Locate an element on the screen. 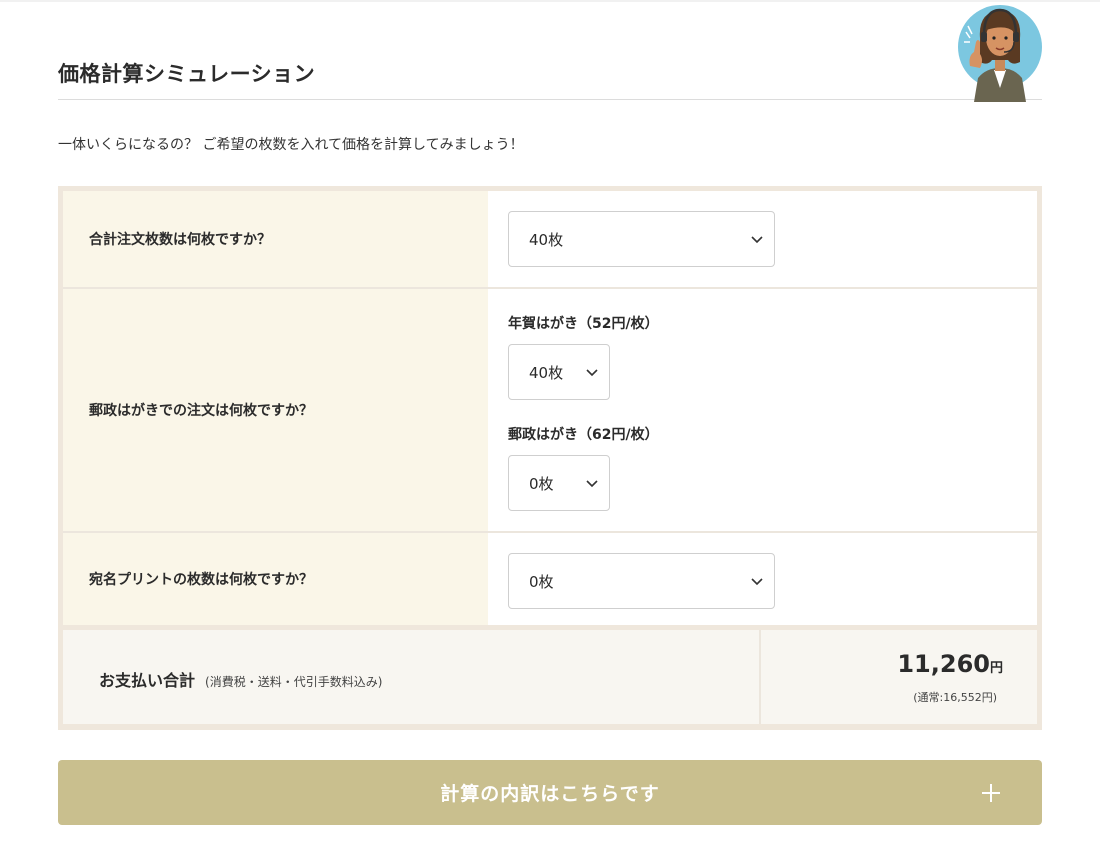 The image size is (1100, 850). breakdown-button-label: 計算の内訳はこちらです is located at coordinates (550, 794).